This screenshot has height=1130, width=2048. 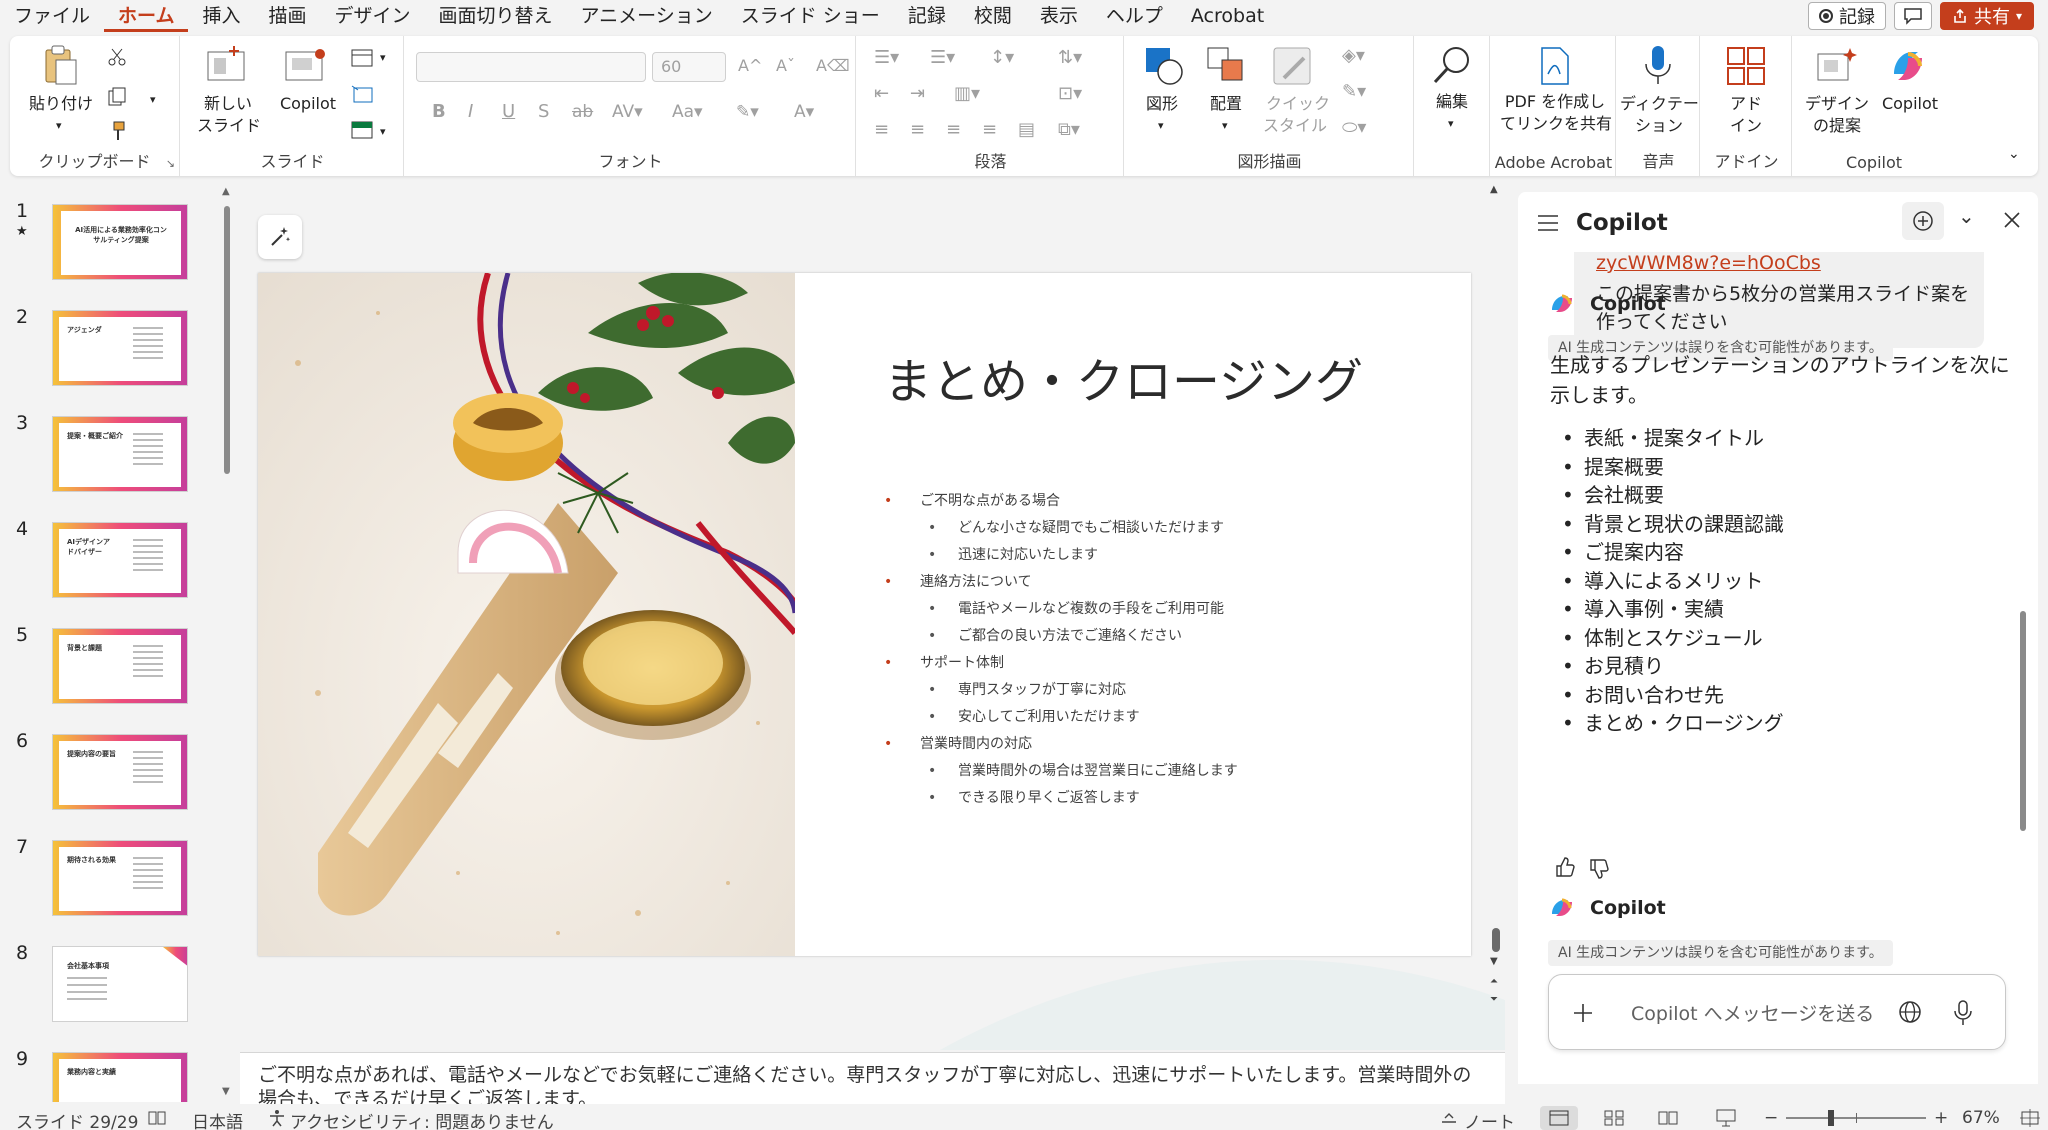 I want to click on font-color-icon: A▾, so click(x=804, y=112).